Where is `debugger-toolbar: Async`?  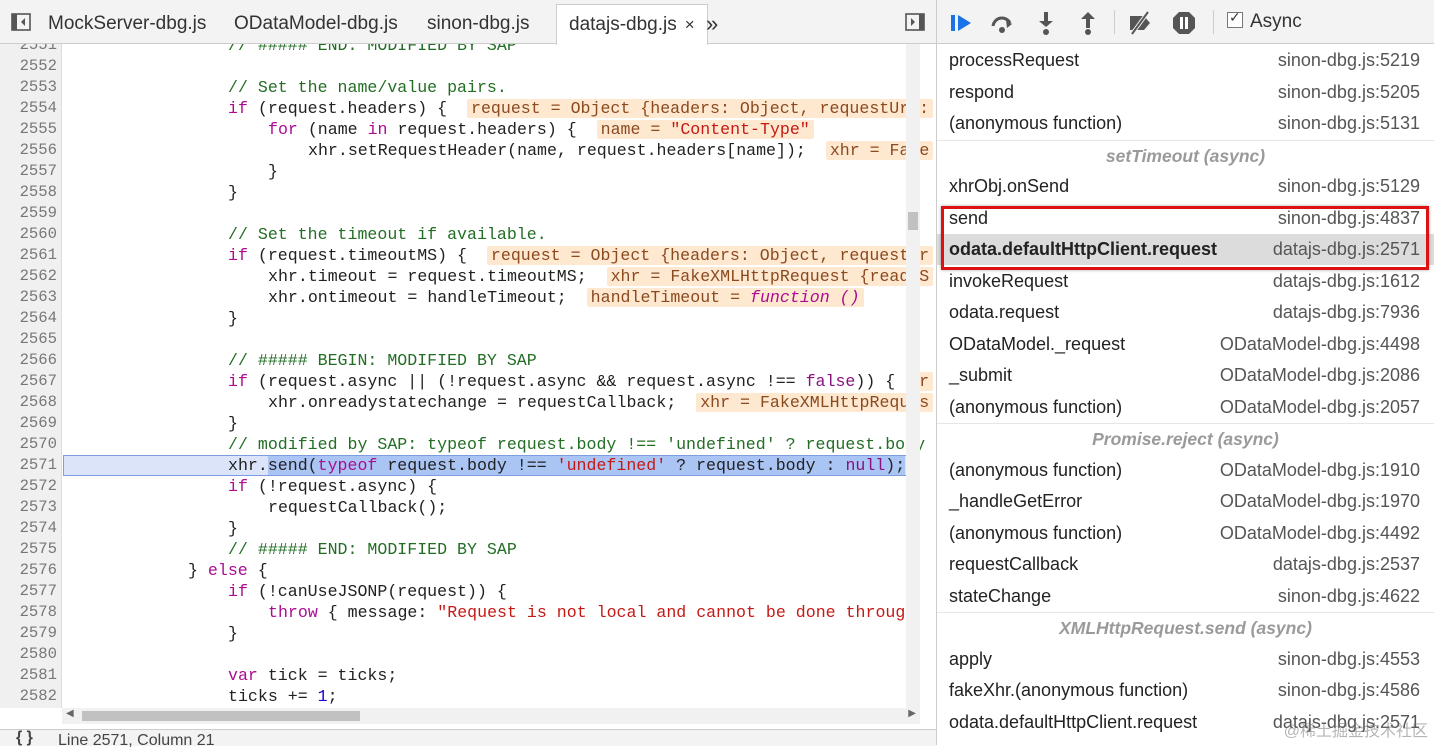 debugger-toolbar: Async is located at coordinates (1185, 22).